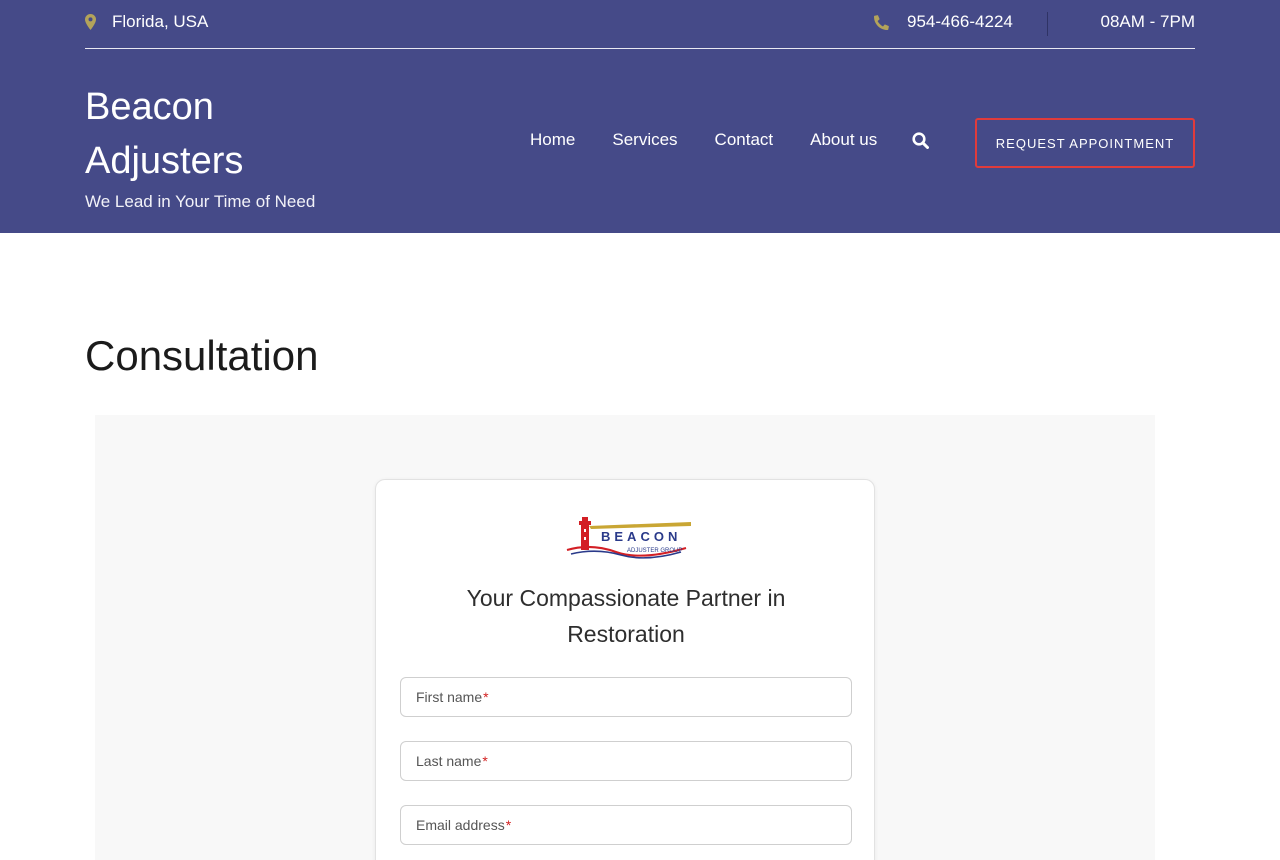 The width and height of the screenshot is (1280, 860). Describe the element at coordinates (1047, 24) in the screenshot. I see `topbar-divider` at that location.